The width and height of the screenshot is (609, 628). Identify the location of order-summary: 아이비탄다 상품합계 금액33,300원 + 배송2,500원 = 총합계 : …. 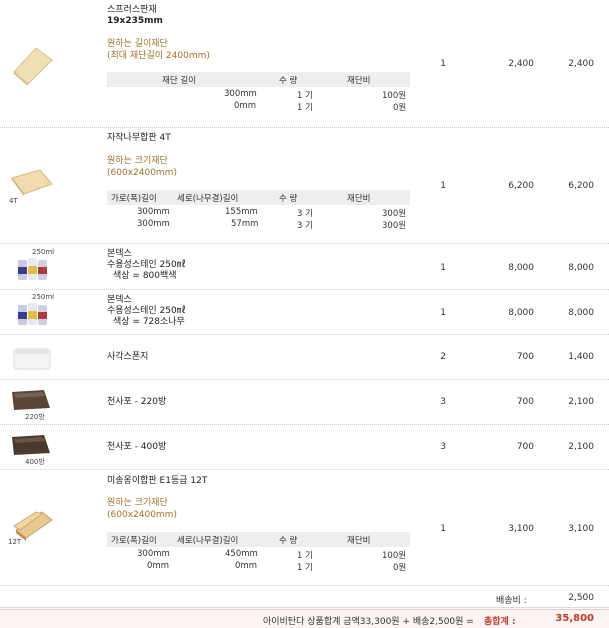
(304, 618).